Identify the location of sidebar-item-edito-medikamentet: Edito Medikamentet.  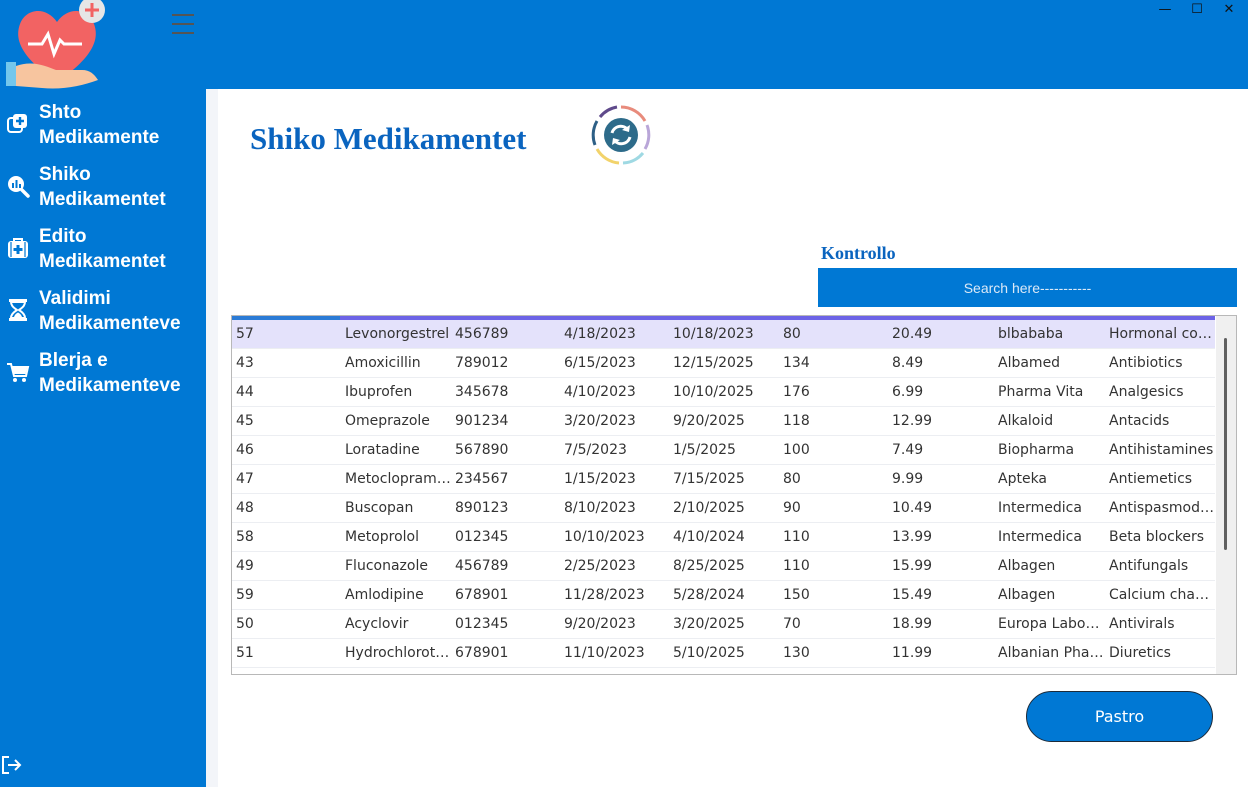
(103, 248).